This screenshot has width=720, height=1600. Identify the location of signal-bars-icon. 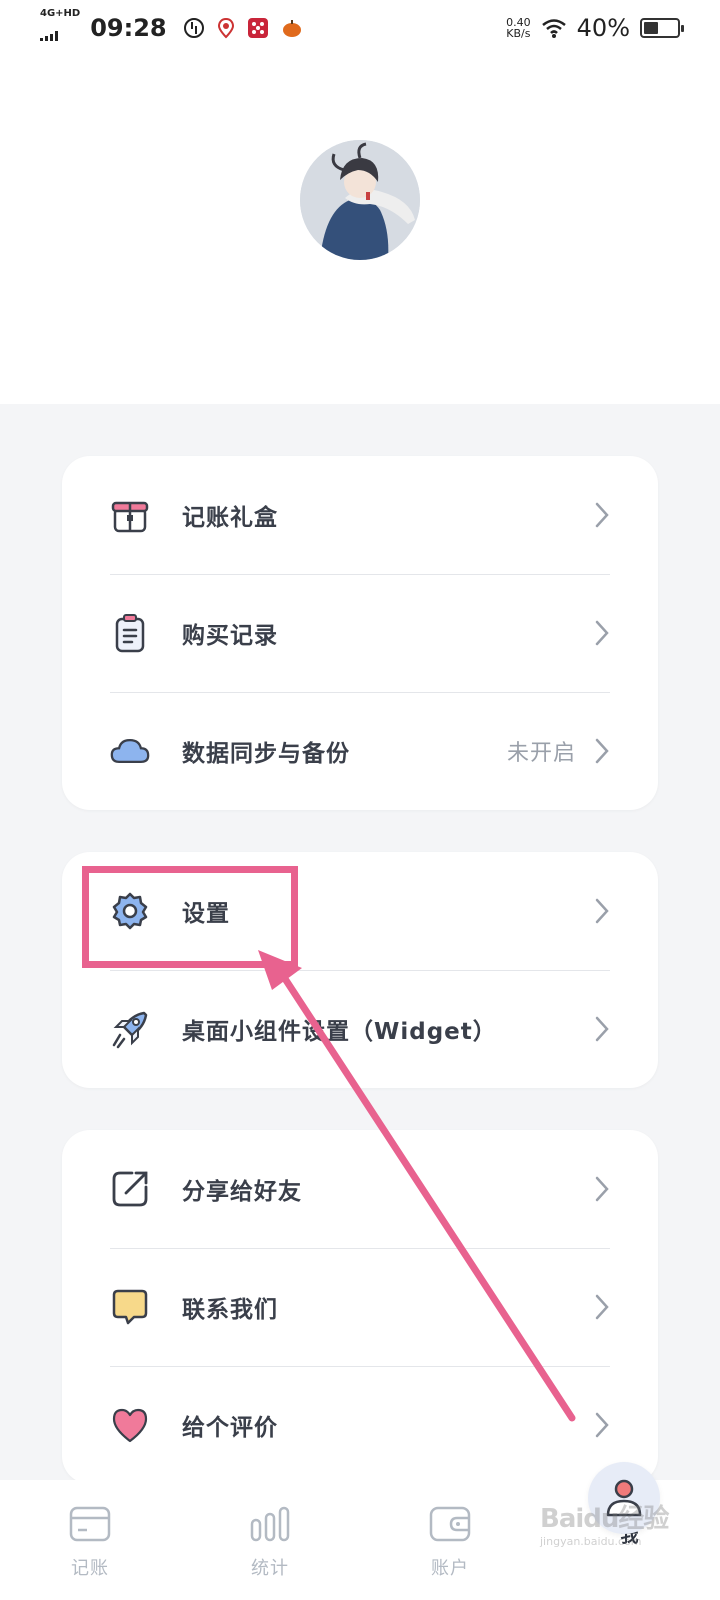
(49, 36).